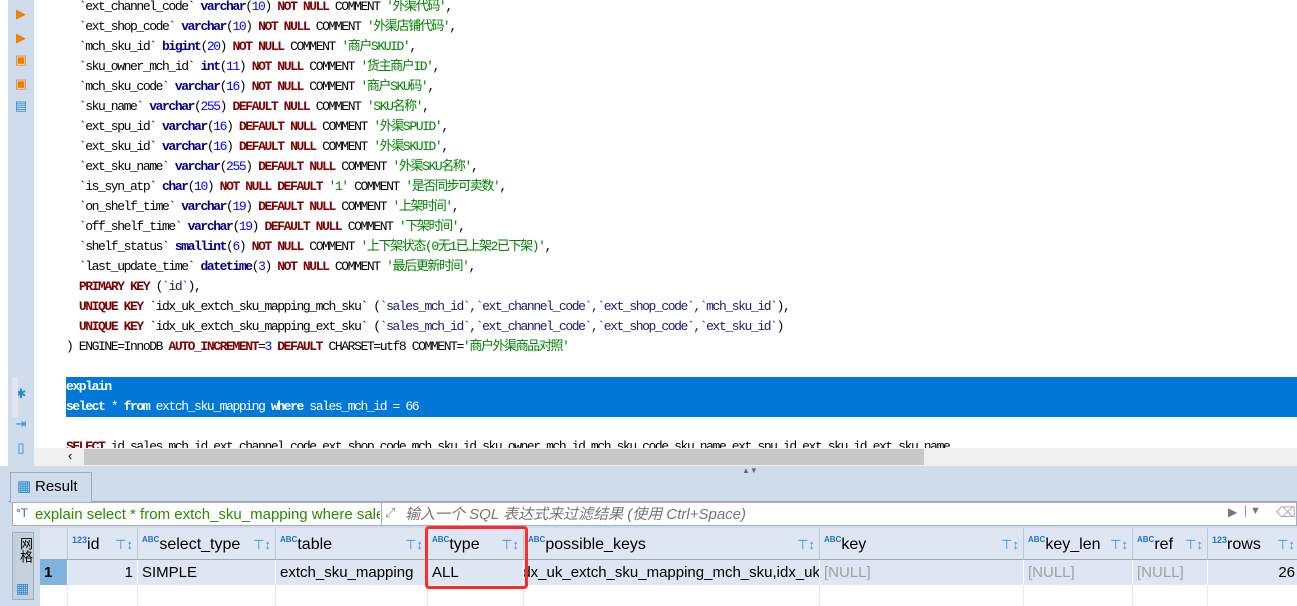 This screenshot has height=606, width=1297. What do you see at coordinates (56, 486) in the screenshot?
I see `tab-label: Result` at bounding box center [56, 486].